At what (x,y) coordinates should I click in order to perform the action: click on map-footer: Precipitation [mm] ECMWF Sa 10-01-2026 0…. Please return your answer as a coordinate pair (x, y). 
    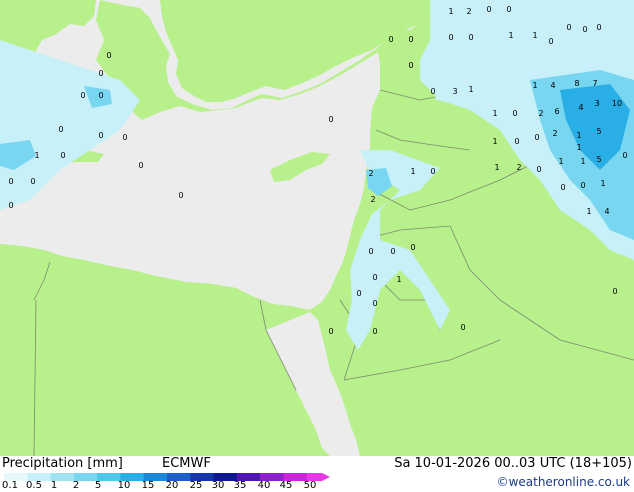
    Looking at the image, I should click on (317, 474).